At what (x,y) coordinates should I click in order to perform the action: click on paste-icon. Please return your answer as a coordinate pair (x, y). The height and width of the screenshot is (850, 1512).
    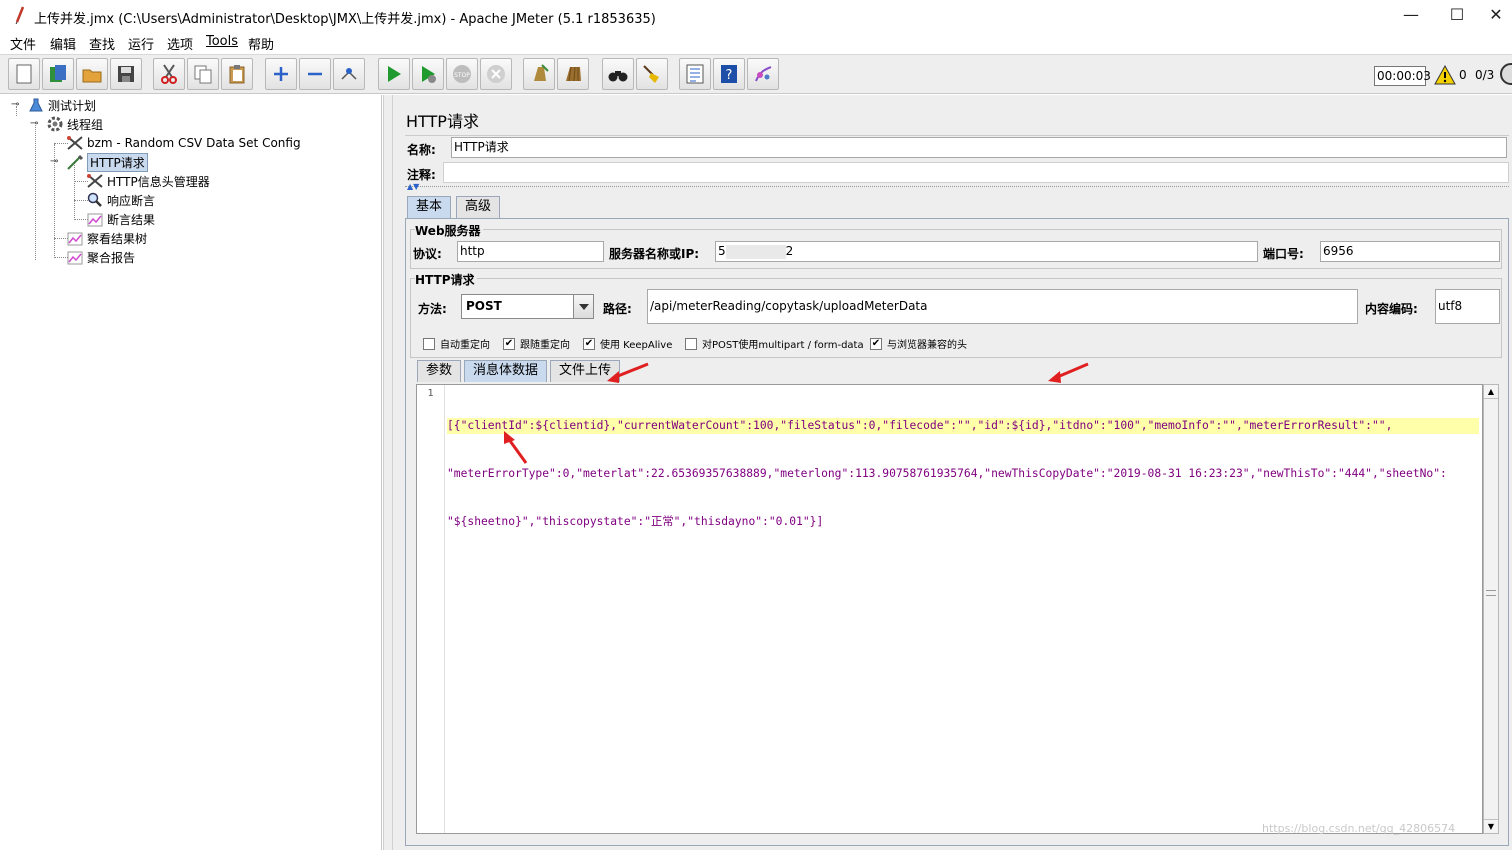
    Looking at the image, I should click on (237, 74).